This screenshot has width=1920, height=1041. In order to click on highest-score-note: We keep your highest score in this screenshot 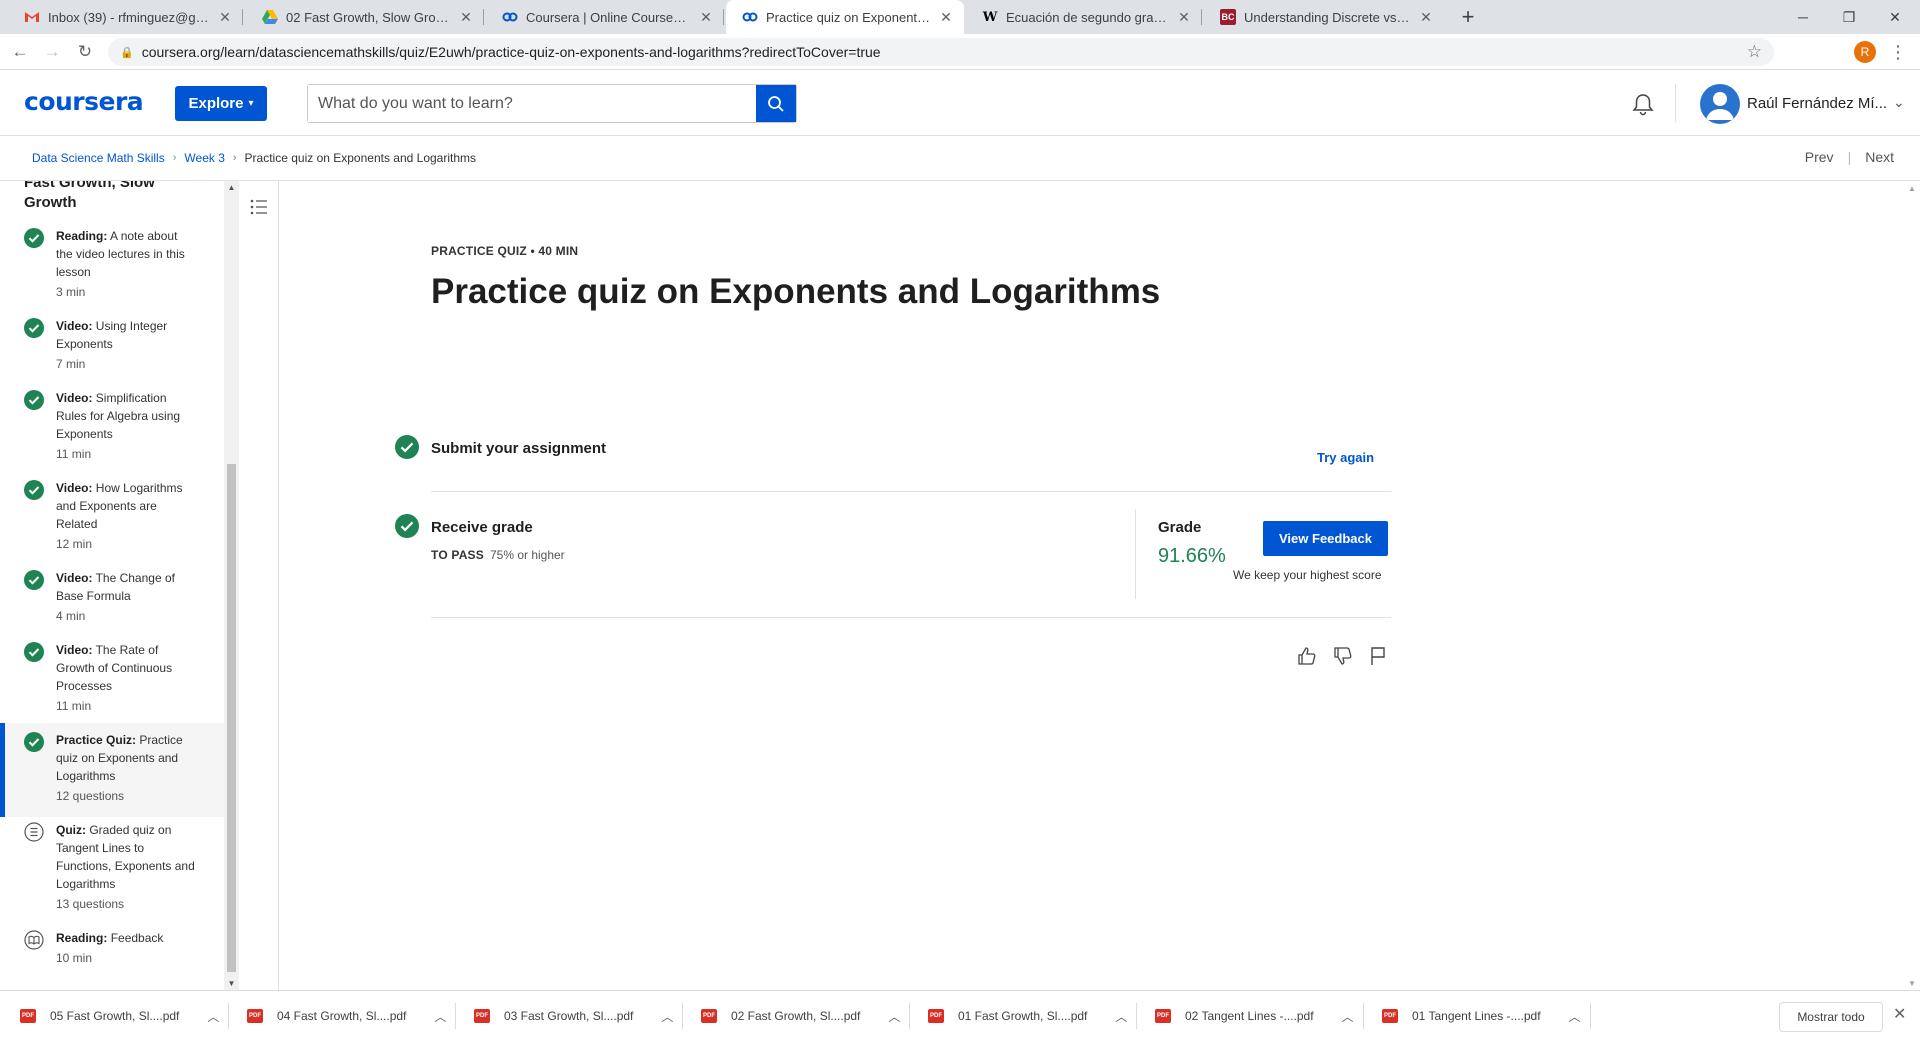, I will do `click(1307, 575)`.